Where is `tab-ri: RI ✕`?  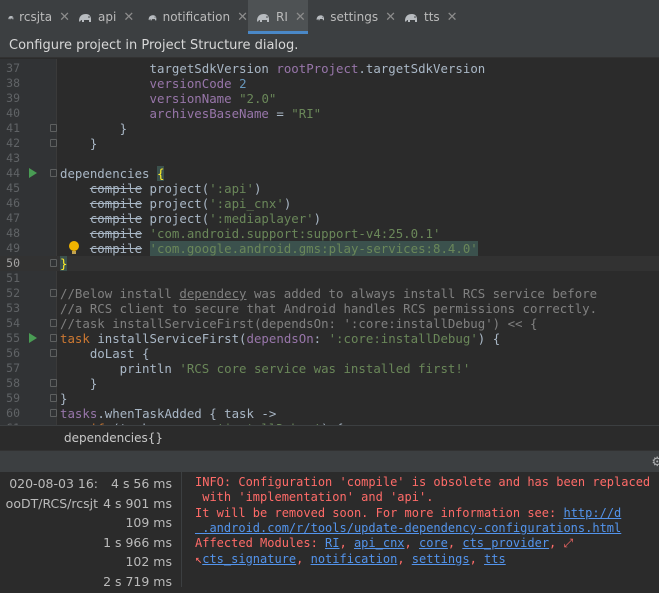 tab-ri: RI ✕ is located at coordinates (278, 17).